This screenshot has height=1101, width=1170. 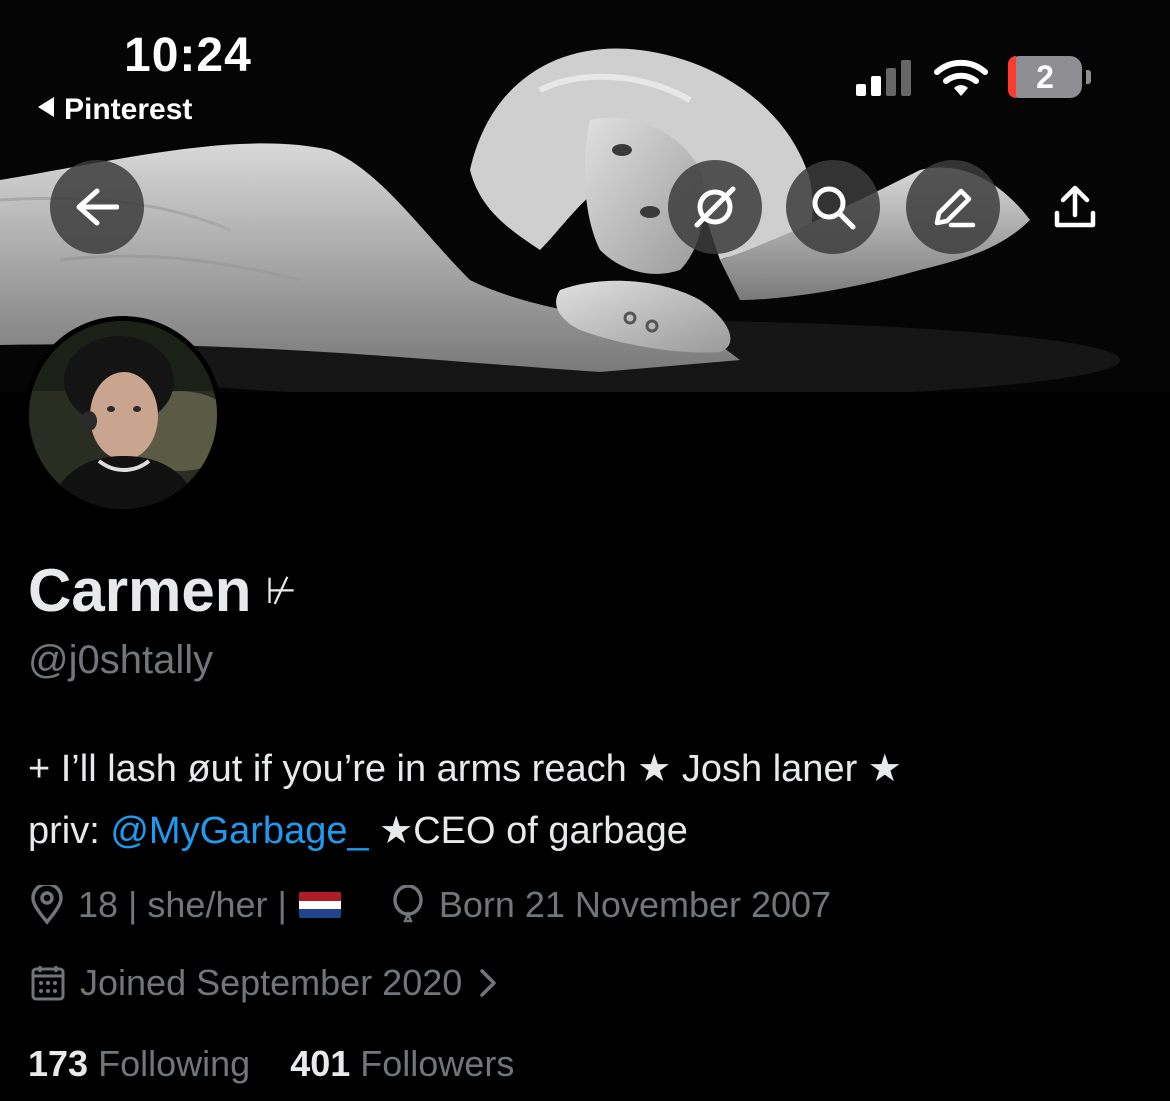 What do you see at coordinates (140, 590) in the screenshot?
I see `display-name-text: Carmen` at bounding box center [140, 590].